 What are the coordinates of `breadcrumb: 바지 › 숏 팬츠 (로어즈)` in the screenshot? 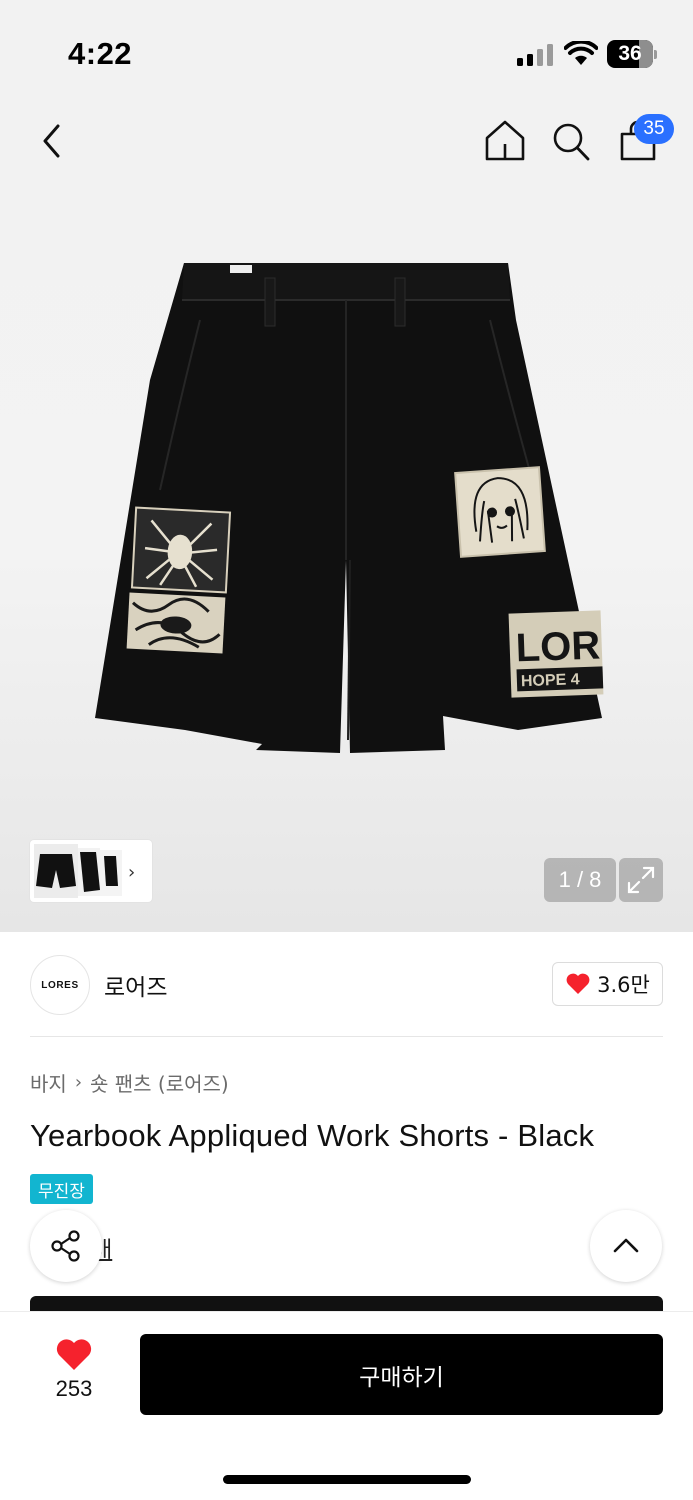 It's located at (129, 1082).